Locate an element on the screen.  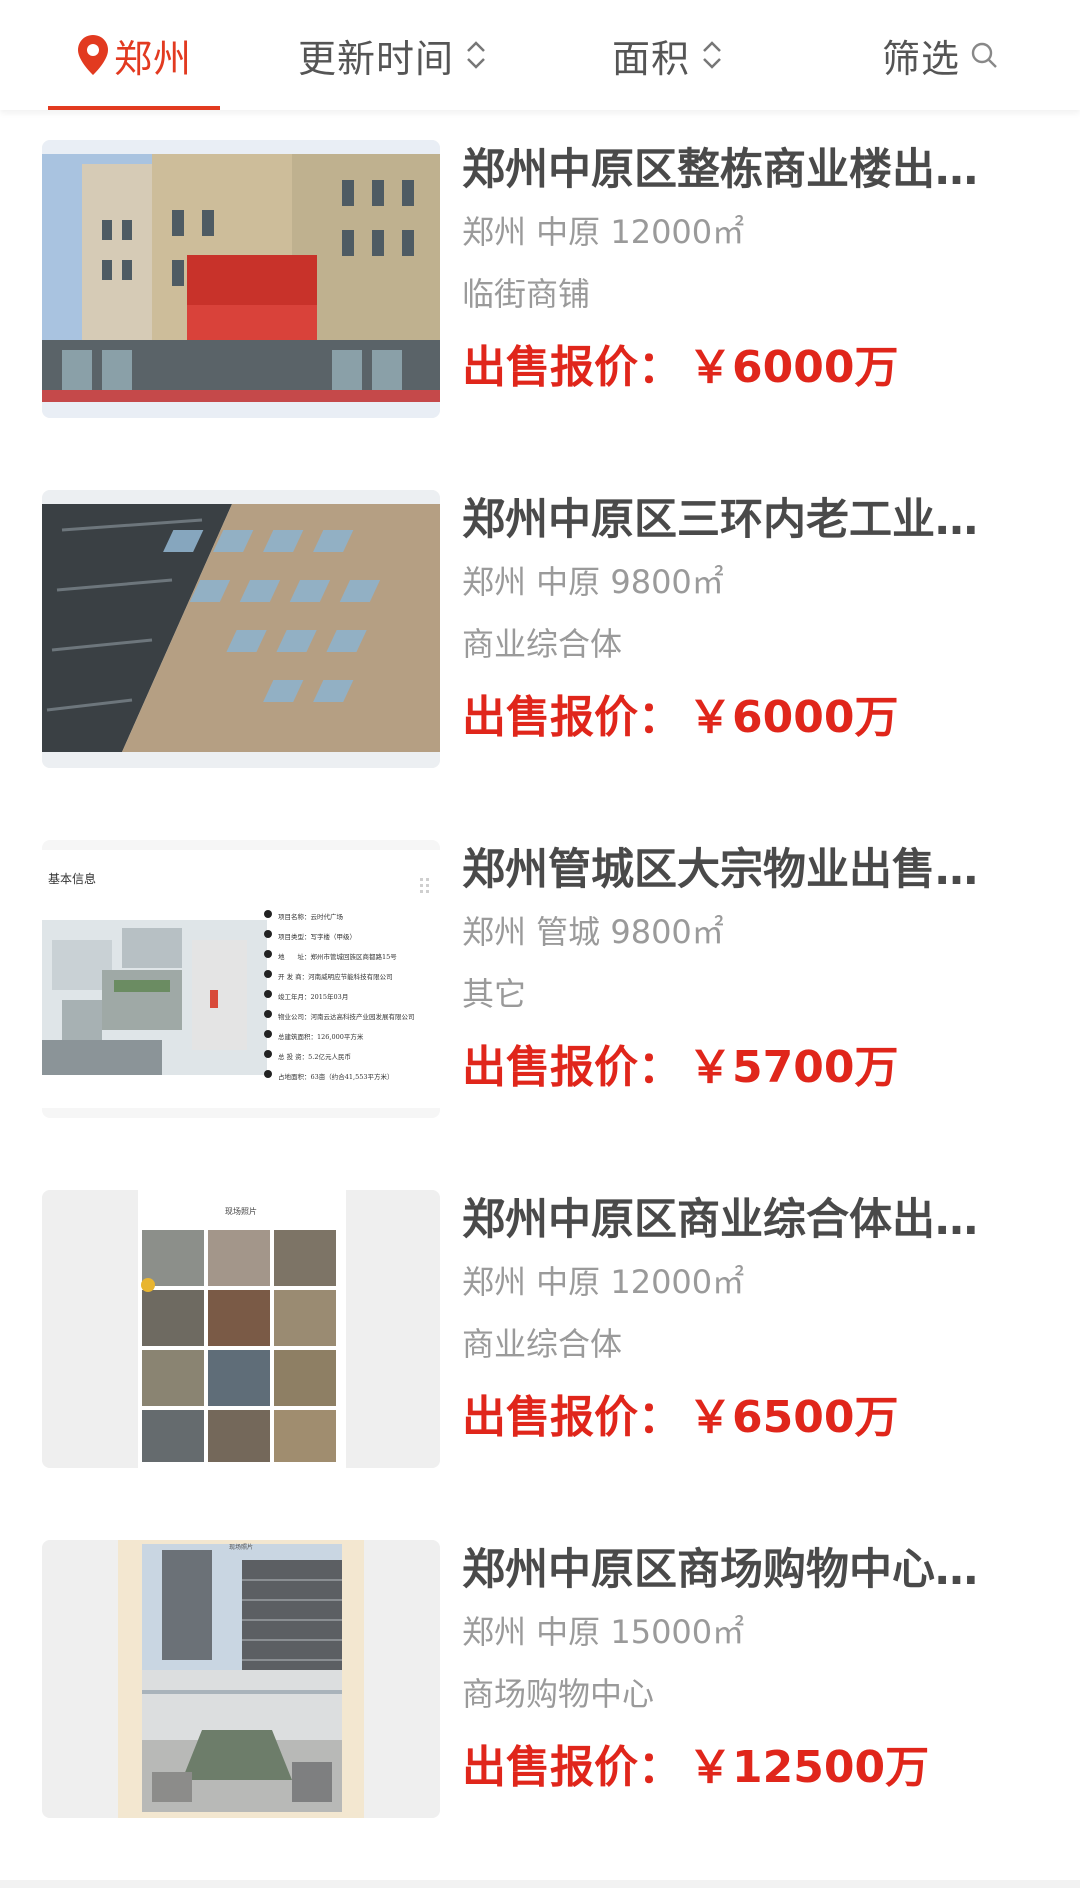
slide-heading: 基本信息 is located at coordinates (72, 879).